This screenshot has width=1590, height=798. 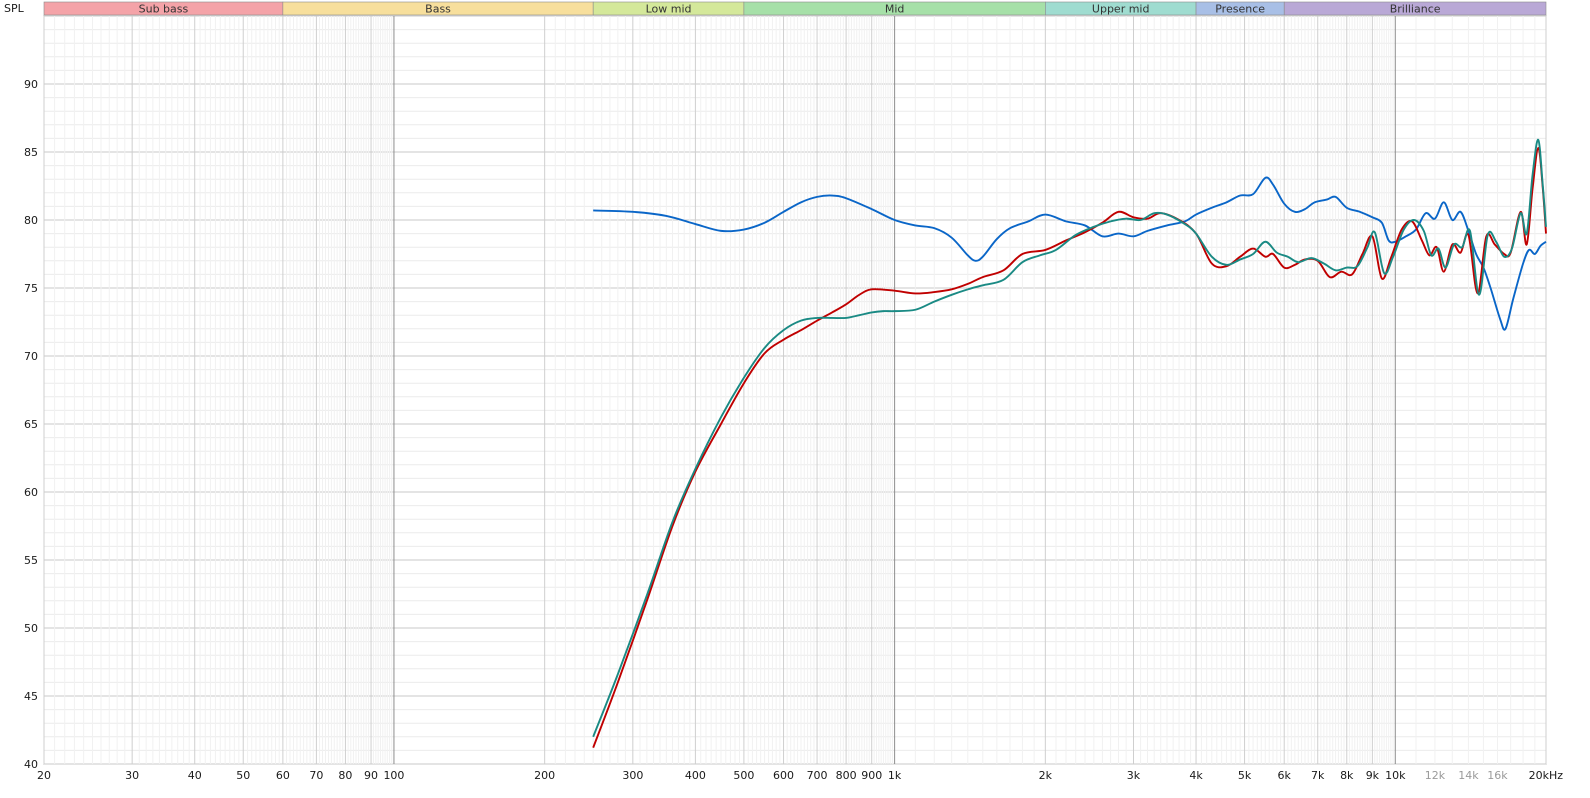 I want to click on y-tick-label: 85, so click(x=31, y=152).